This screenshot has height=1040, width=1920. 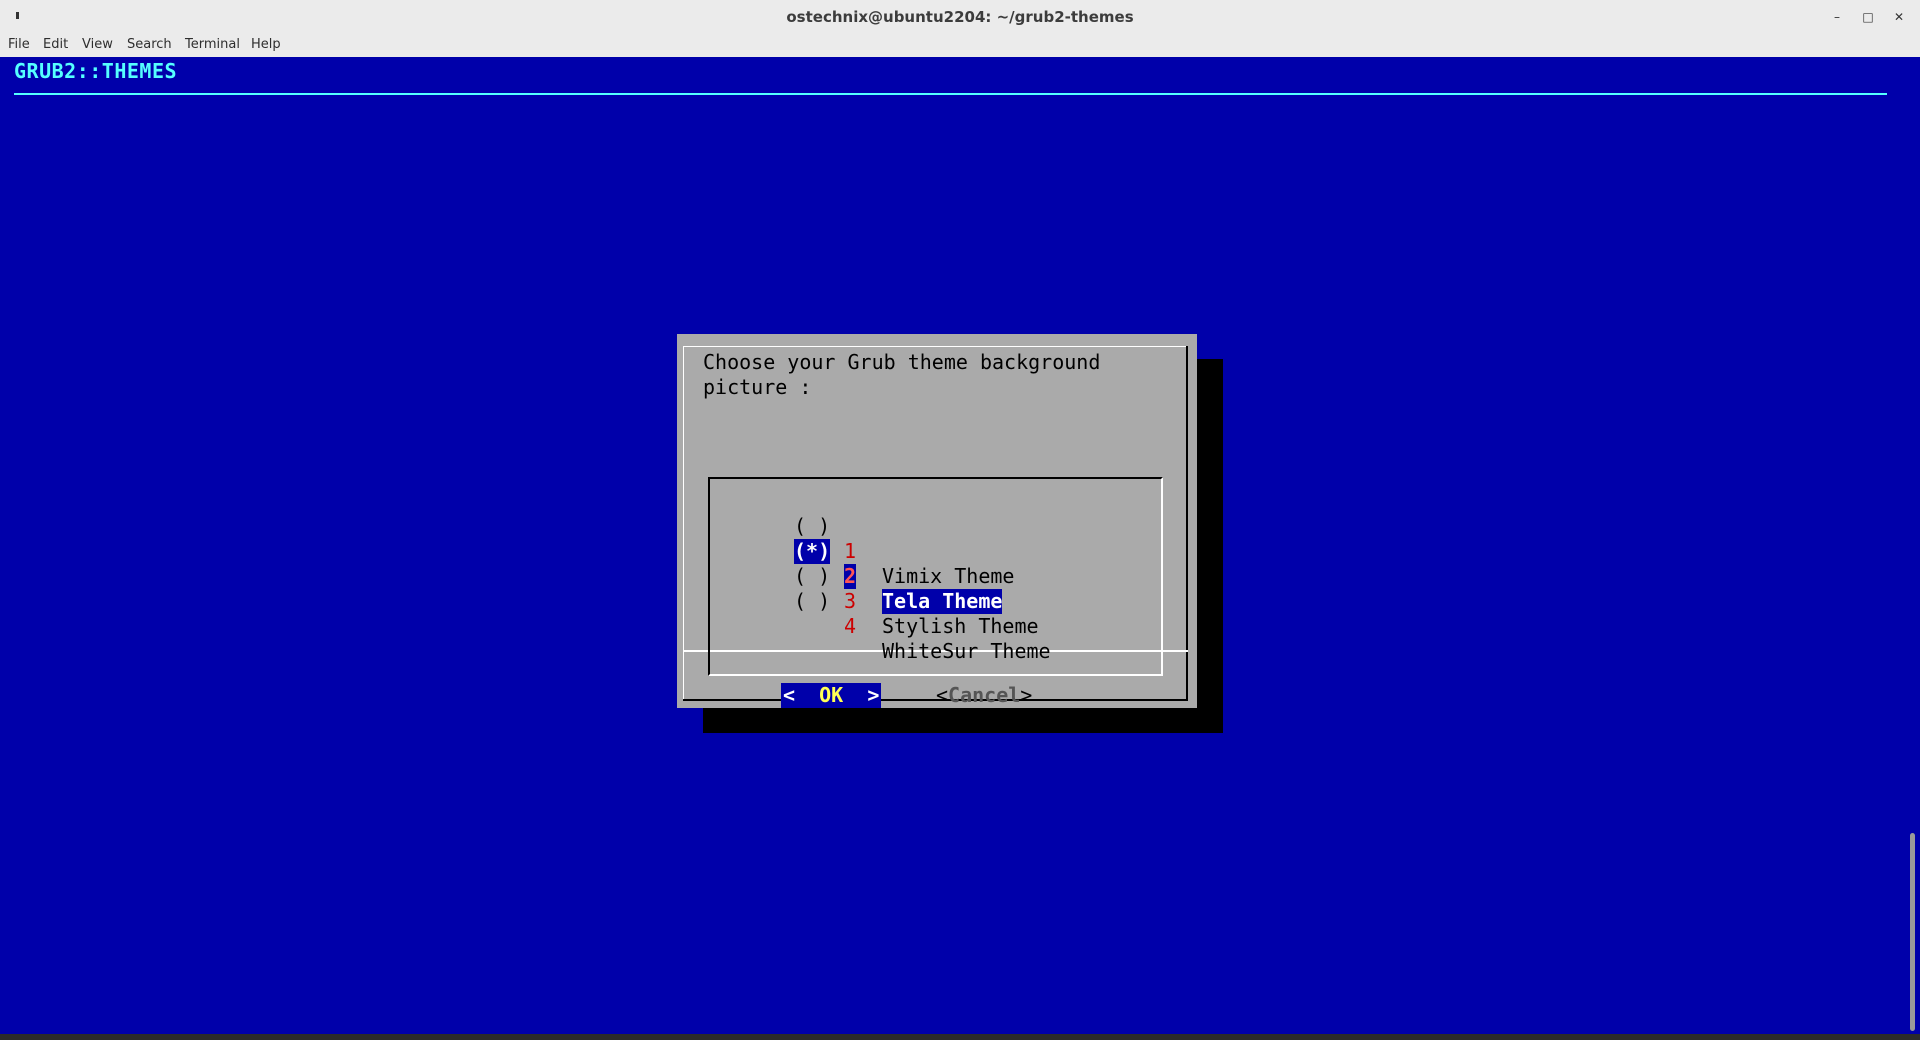 I want to click on ok-button: < OK >, so click(x=831, y=695).